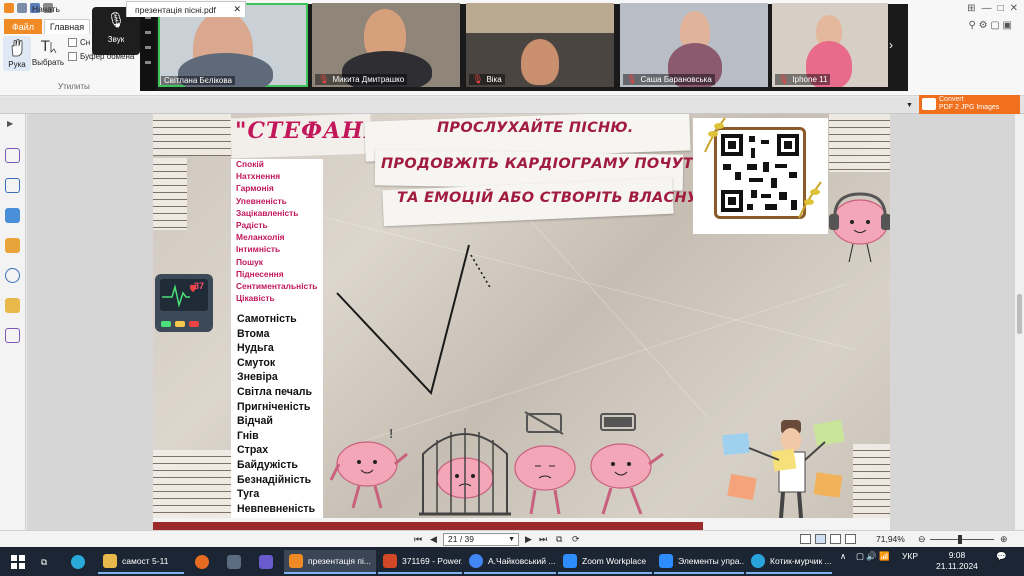 This screenshot has width=1024, height=576. Describe the element at coordinates (267, 319) in the screenshot. I see `list-item: Самотність` at that location.